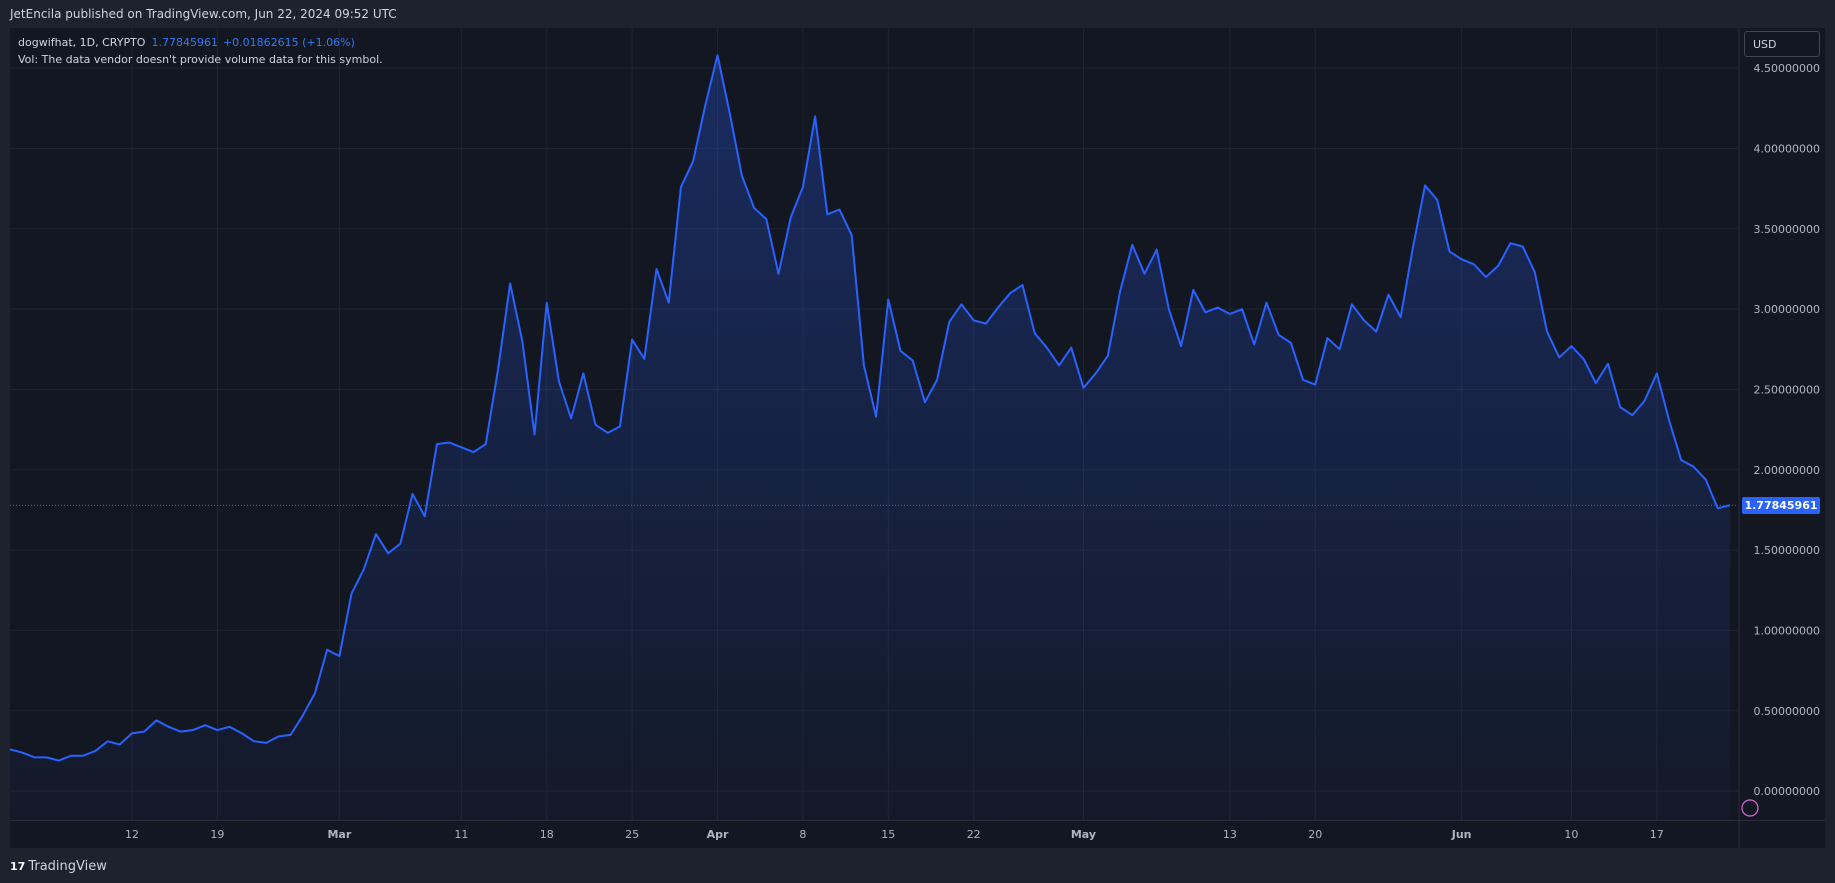 The height and width of the screenshot is (883, 1835). Describe the element at coordinates (1571, 834) in the screenshot. I see `x-tick-label: 10` at that location.